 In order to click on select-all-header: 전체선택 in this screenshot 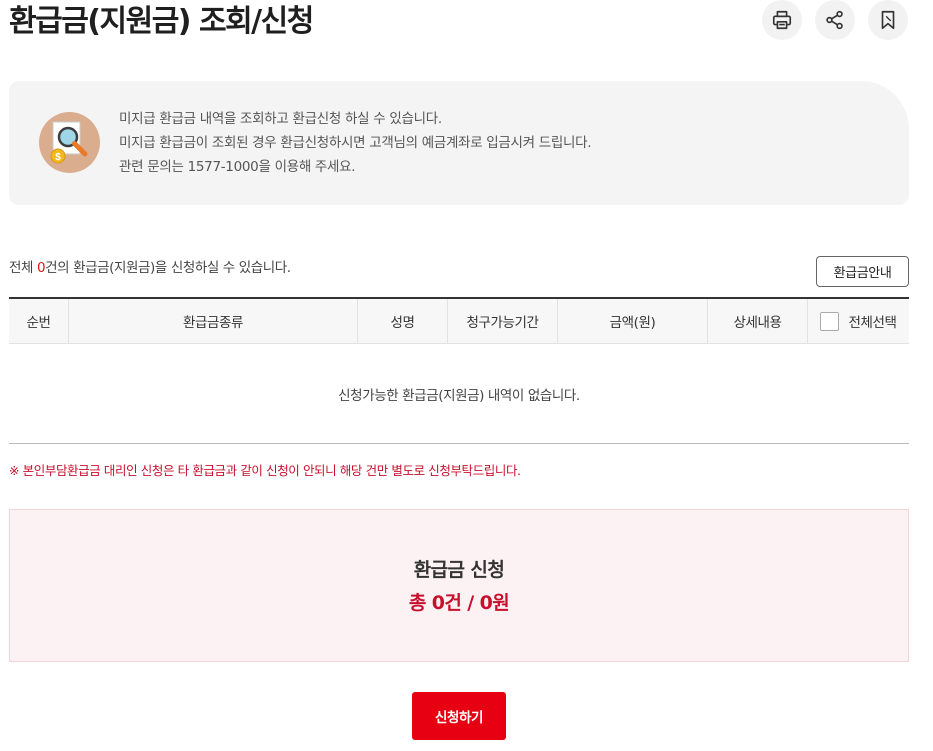, I will do `click(858, 321)`.